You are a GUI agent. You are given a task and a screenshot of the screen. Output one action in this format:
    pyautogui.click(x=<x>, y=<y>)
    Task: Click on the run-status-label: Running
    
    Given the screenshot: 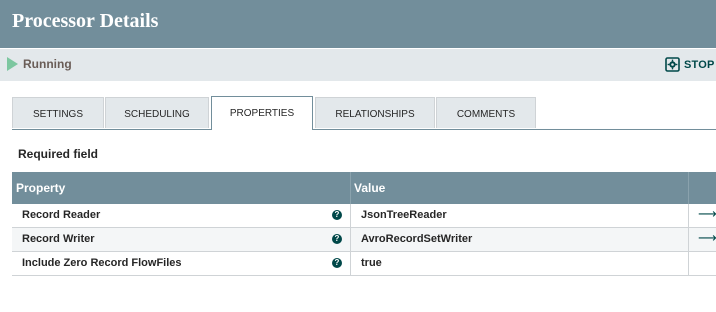 What is the action you would take?
    pyautogui.click(x=47, y=64)
    